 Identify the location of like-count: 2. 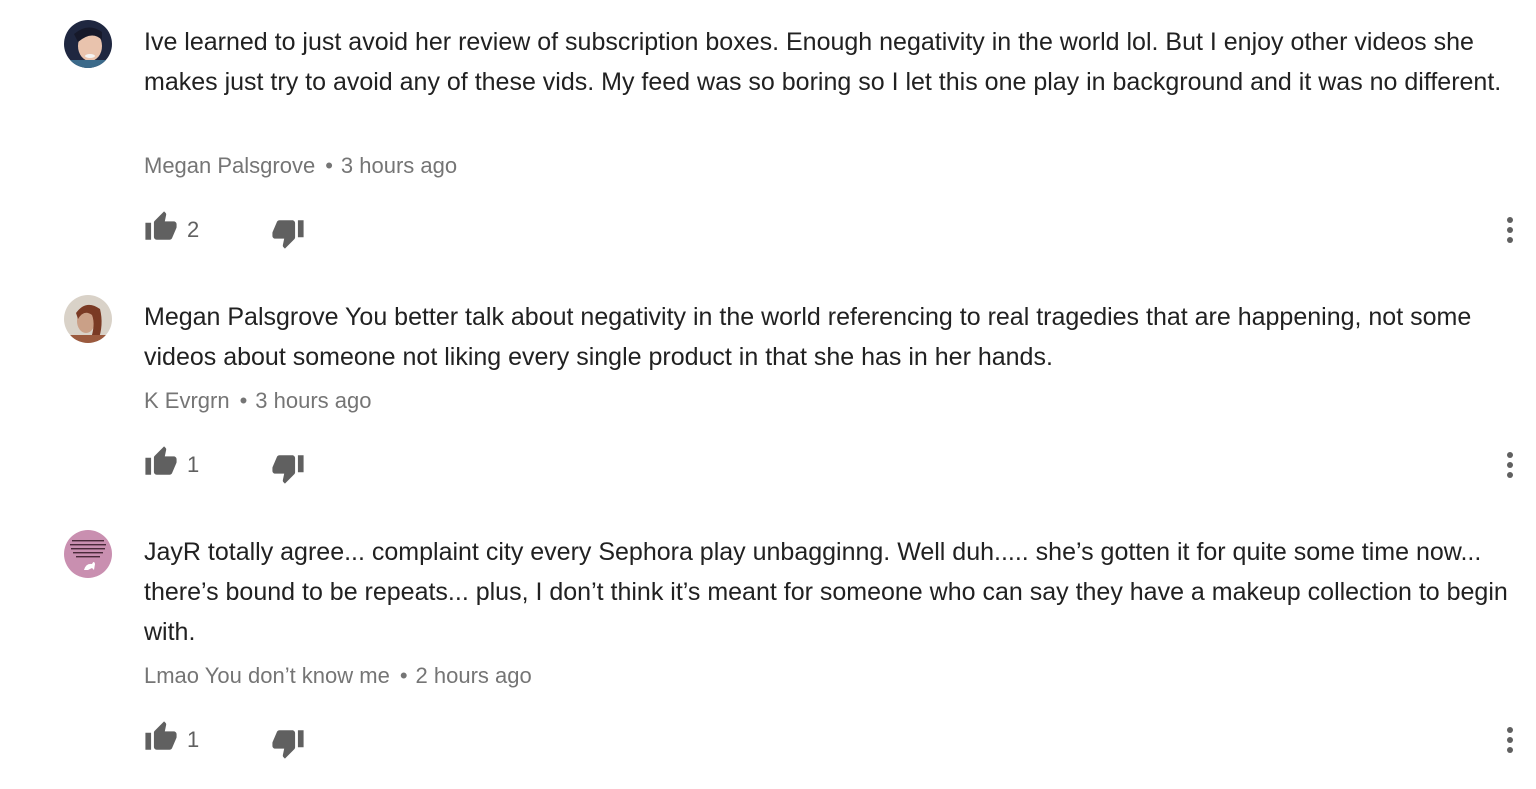
(193, 229).